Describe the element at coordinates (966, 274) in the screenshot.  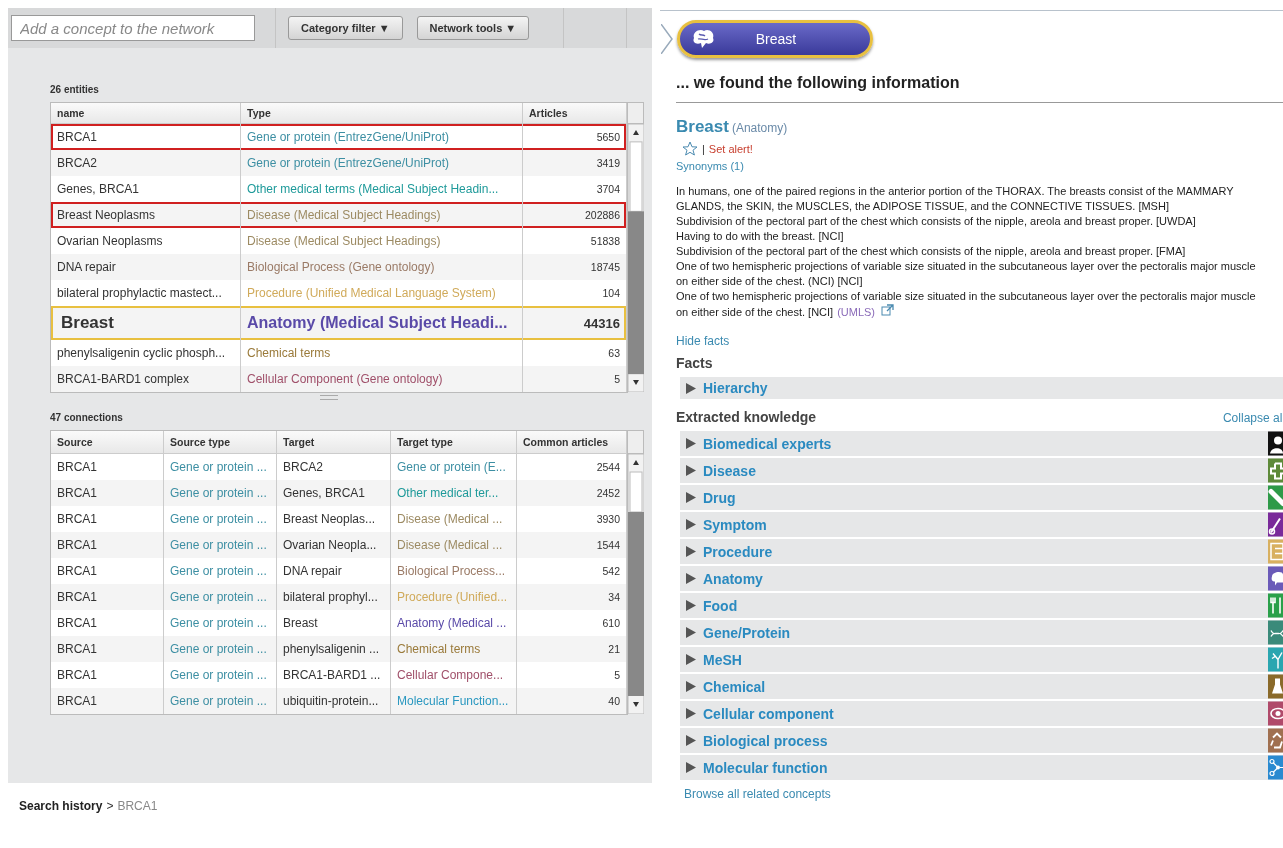
I see `definition-text: One of two hemispheric projections of variable size situated in the subcutaneous layer over the pectoralis major muscle on either side of the chest. (NCI) [NCI]` at that location.